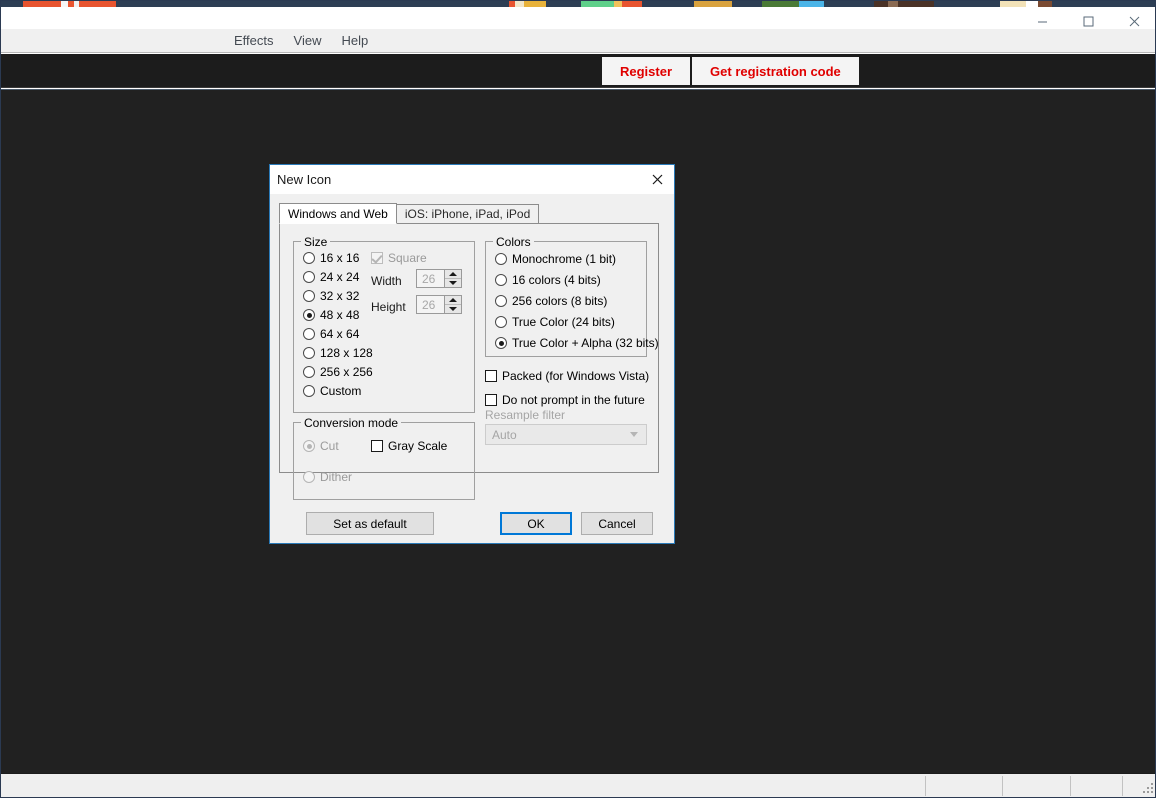 This screenshot has width=1156, height=798. Describe the element at coordinates (351, 423) in the screenshot. I see `conversion-group-legend: Conversion mode` at that location.